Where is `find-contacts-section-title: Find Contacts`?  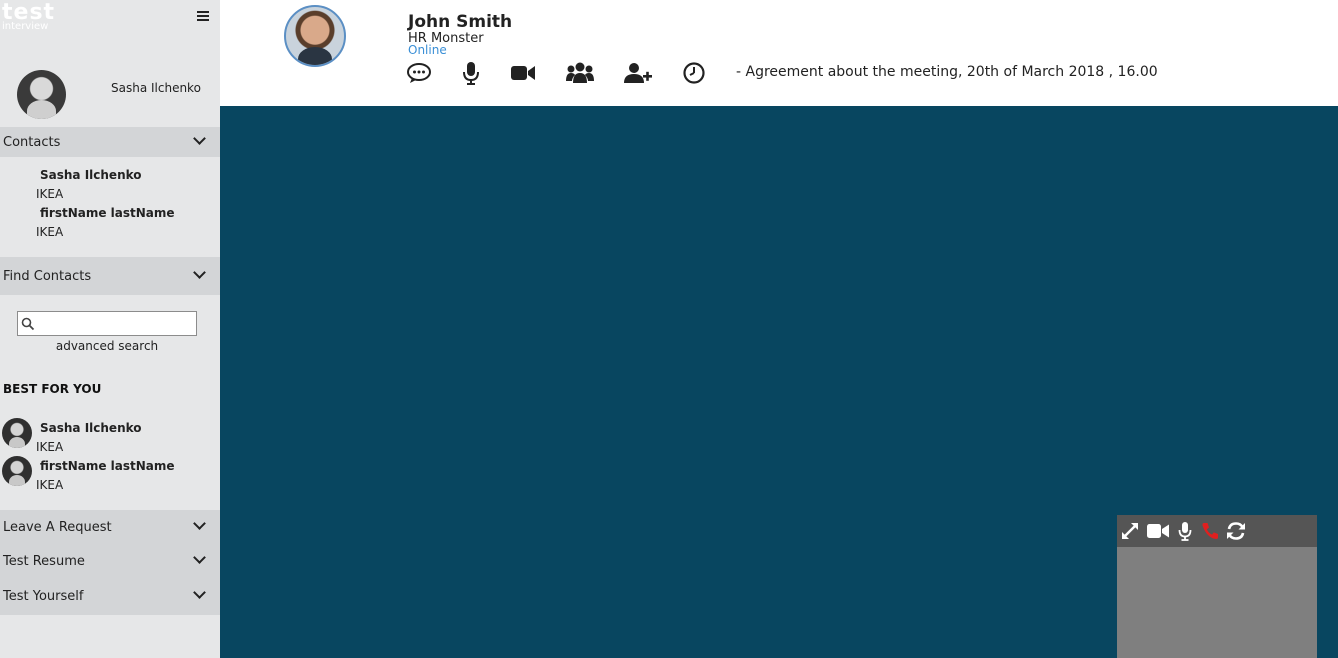
find-contacts-section-title: Find Contacts is located at coordinates (47, 276).